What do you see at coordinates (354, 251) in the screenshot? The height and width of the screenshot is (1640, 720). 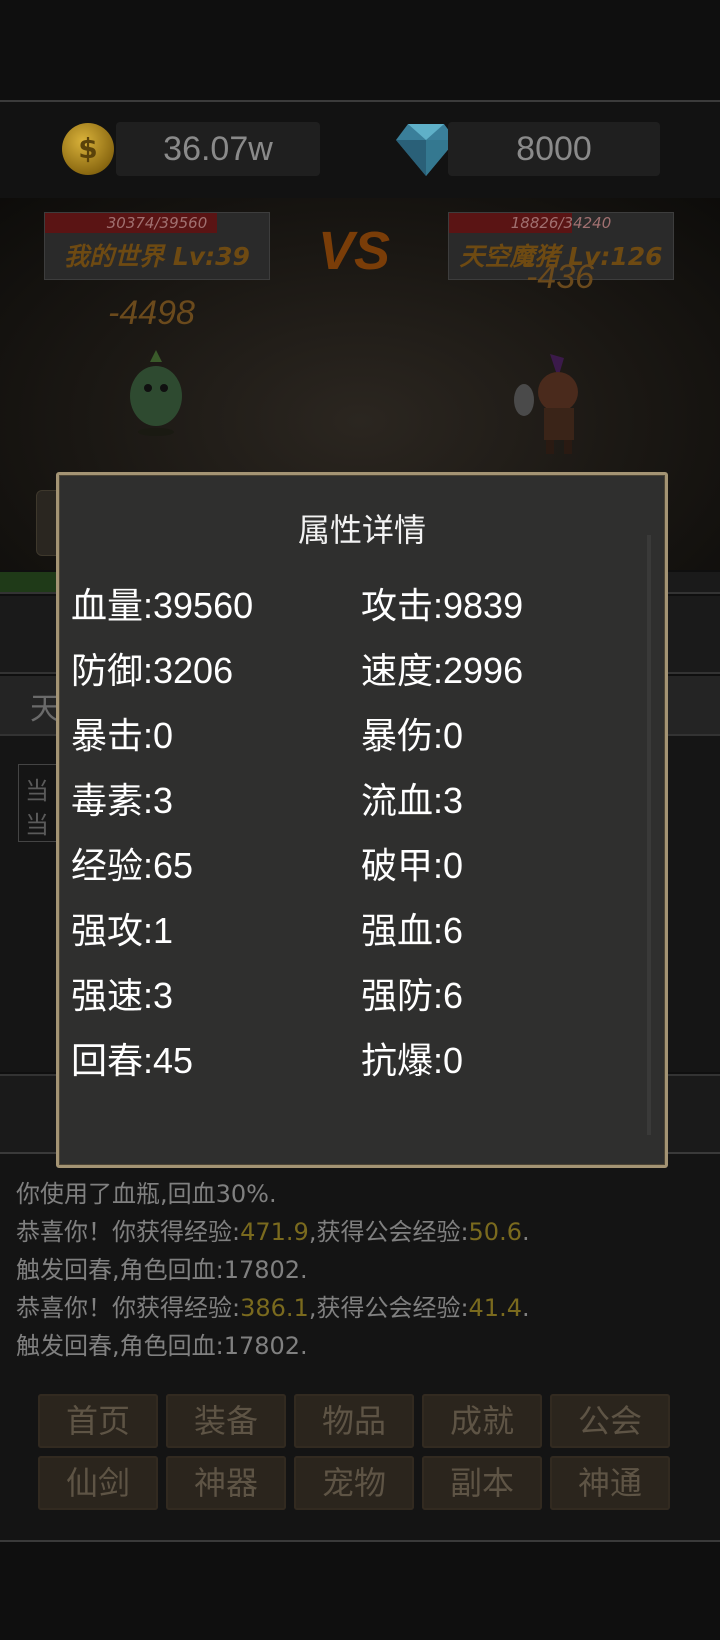 I see `vs-label: VS` at bounding box center [354, 251].